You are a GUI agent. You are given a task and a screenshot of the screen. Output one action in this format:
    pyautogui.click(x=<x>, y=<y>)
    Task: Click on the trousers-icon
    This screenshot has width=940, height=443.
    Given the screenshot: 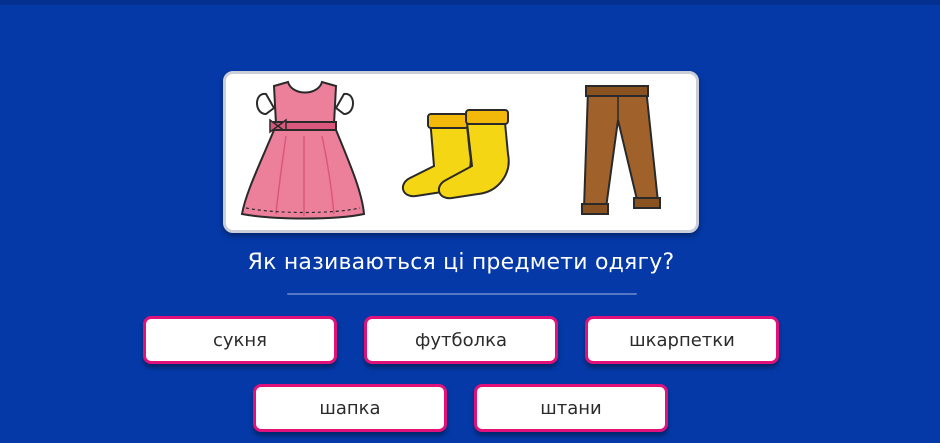 What is the action you would take?
    pyautogui.click(x=621, y=150)
    